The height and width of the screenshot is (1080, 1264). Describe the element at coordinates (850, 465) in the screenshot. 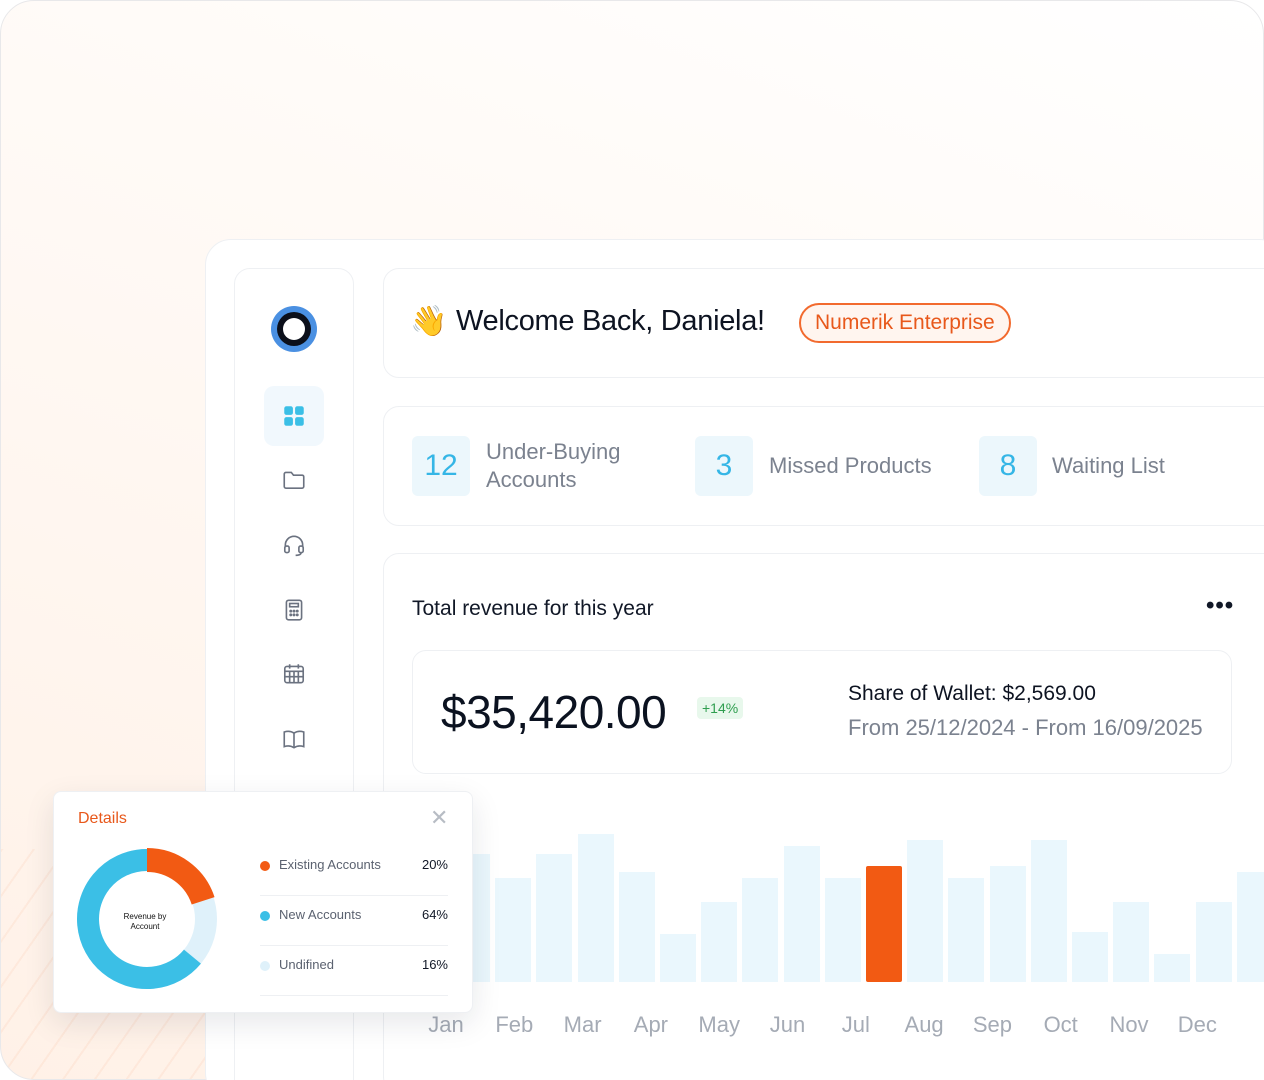

I see `stat-label-missed-products: Missed Products` at that location.